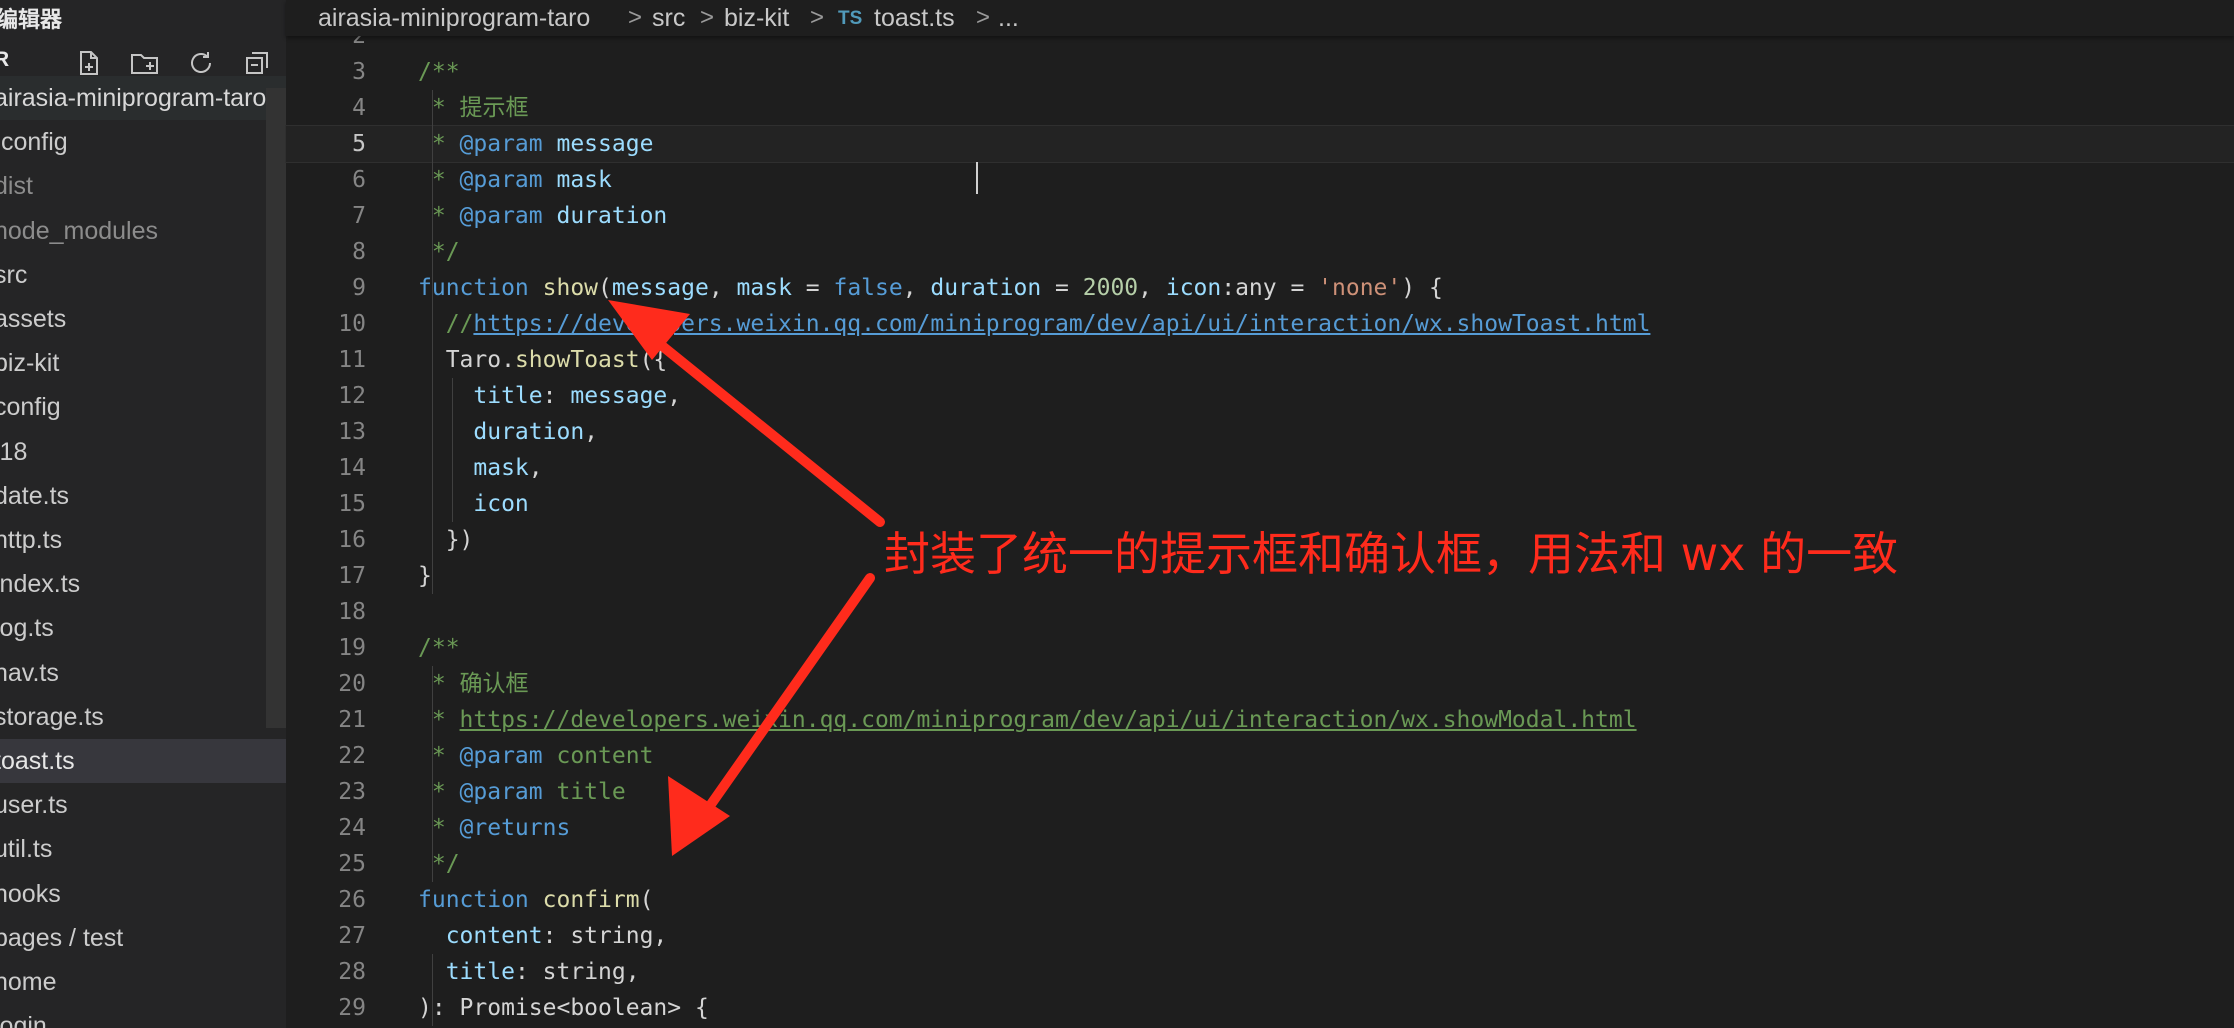  What do you see at coordinates (143, 894) in the screenshot?
I see `tree-item: hooks` at bounding box center [143, 894].